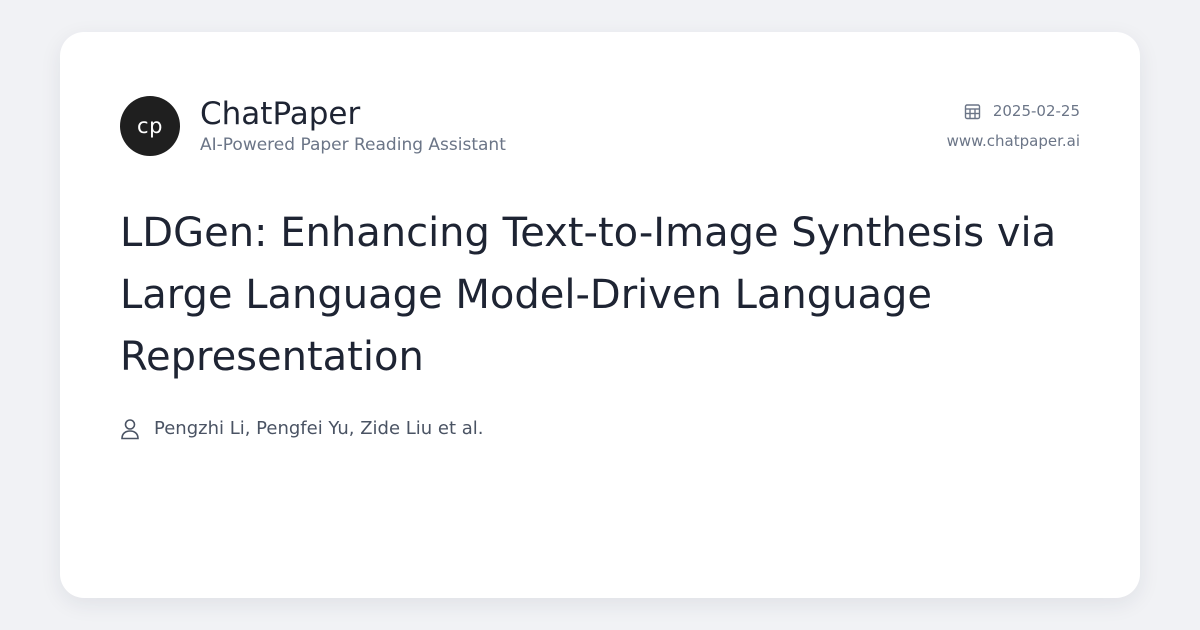  What do you see at coordinates (353, 145) in the screenshot?
I see `brand-tagline: AI-Powered Paper Reading Assistant` at bounding box center [353, 145].